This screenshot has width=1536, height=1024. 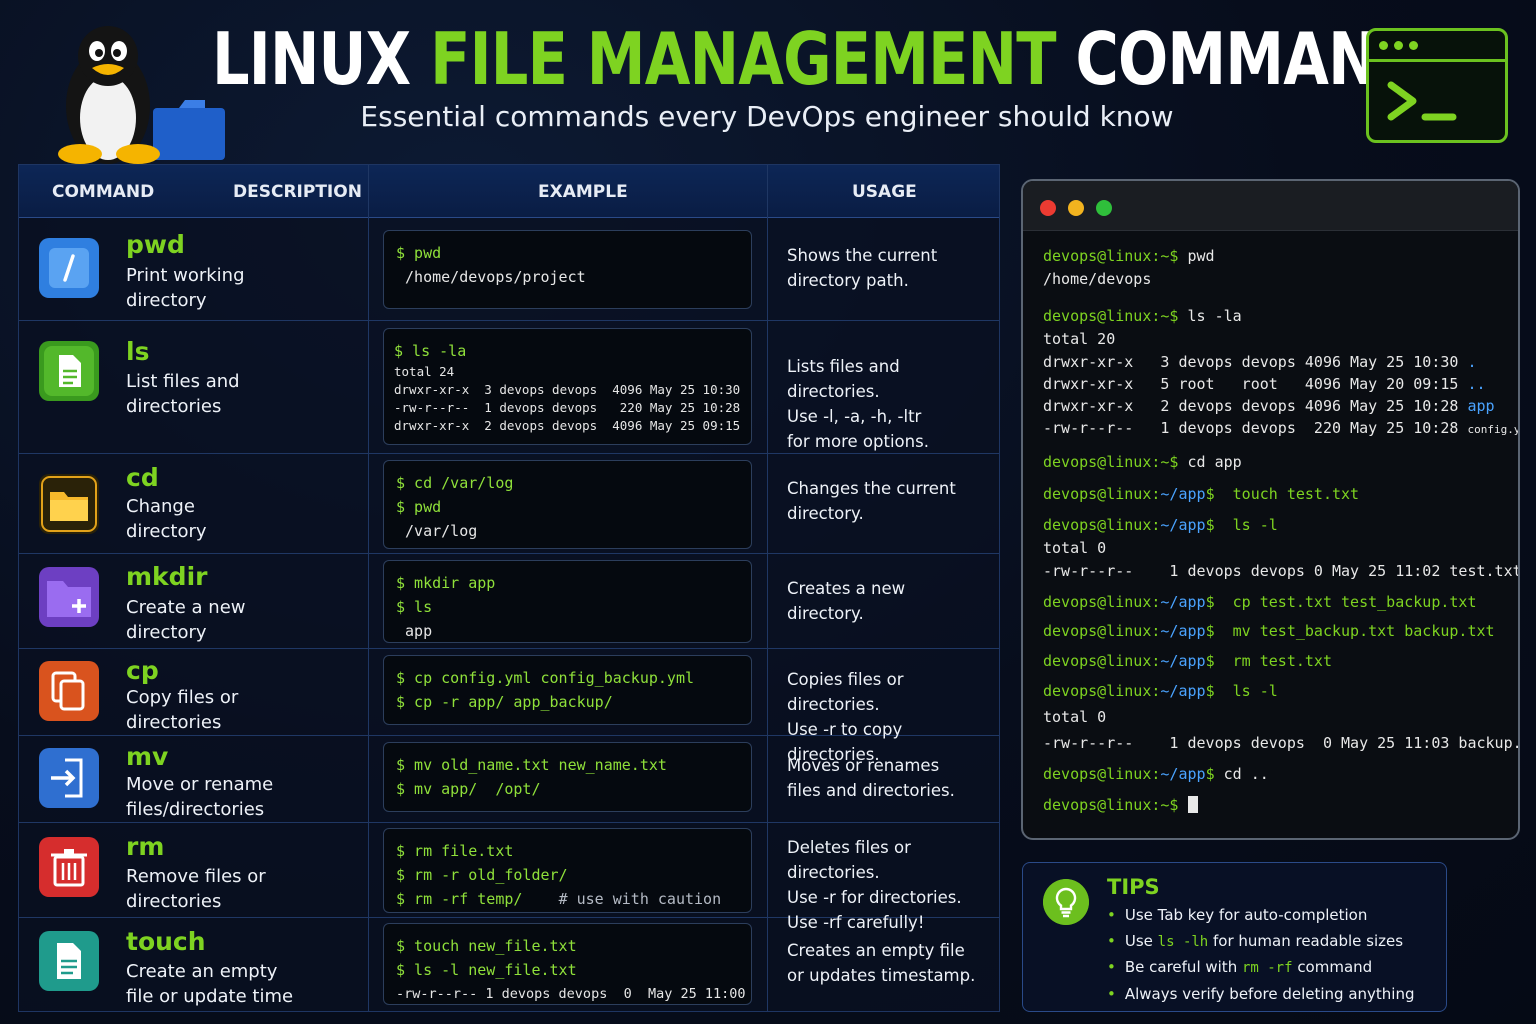 What do you see at coordinates (839, 59) in the screenshot?
I see `page-title: LINUX FILE MANAGEMENT COMMANDS` at bounding box center [839, 59].